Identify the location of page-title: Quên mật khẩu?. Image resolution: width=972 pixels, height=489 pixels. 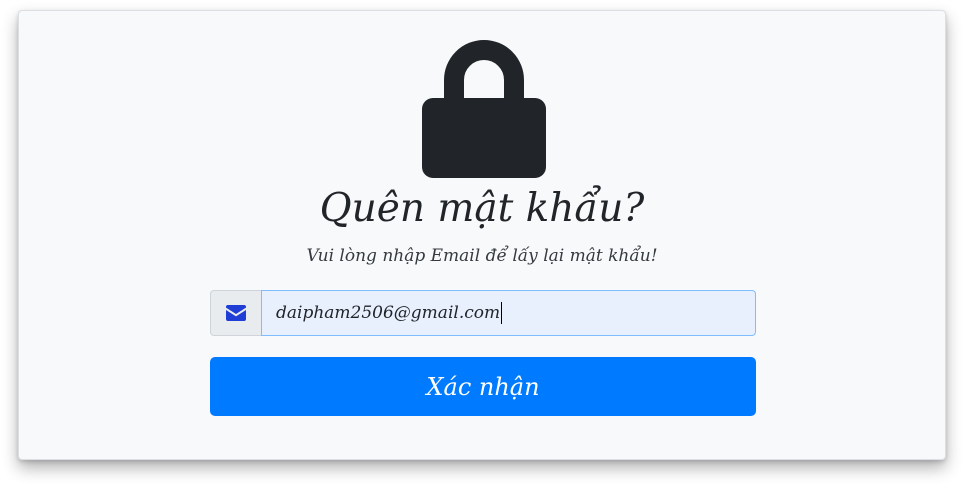
(482, 208).